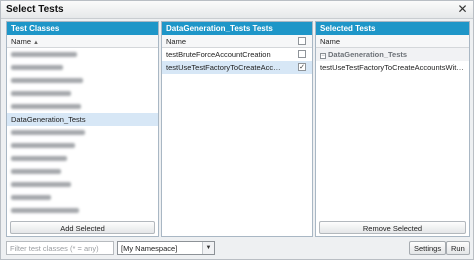  What do you see at coordinates (237, 249) in the screenshot?
I see `bottom-toolbar: [My Namespace] ▼ Settings Run` at bounding box center [237, 249].